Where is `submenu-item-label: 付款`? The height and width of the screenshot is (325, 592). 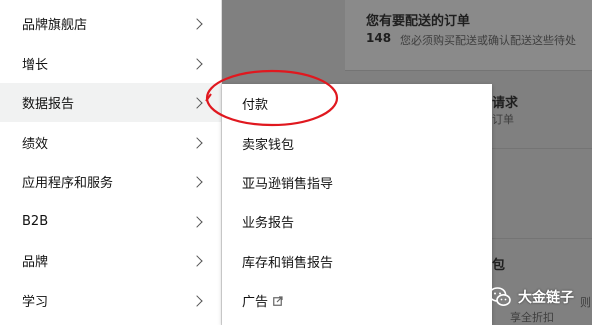
submenu-item-label: 付款 is located at coordinates (255, 105).